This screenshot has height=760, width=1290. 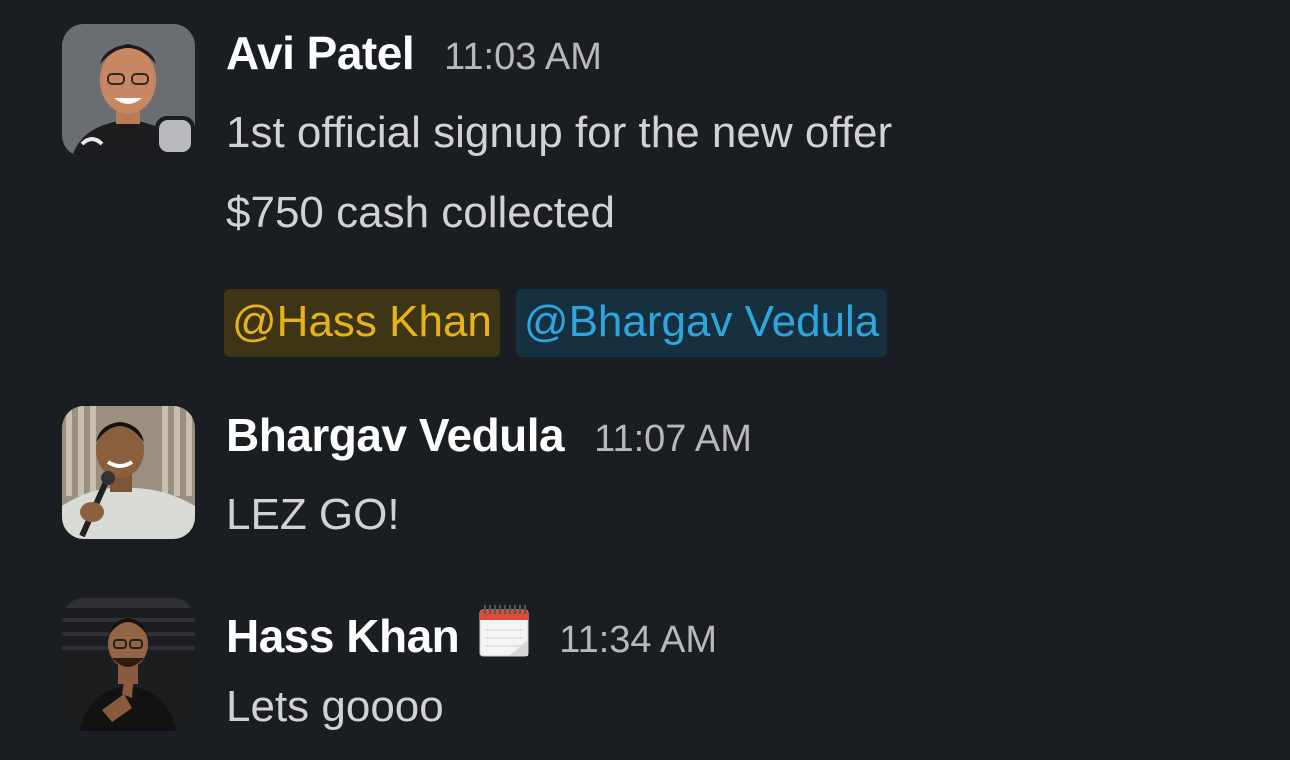 I want to click on timestamp: 11:34 AM, so click(x=638, y=640).